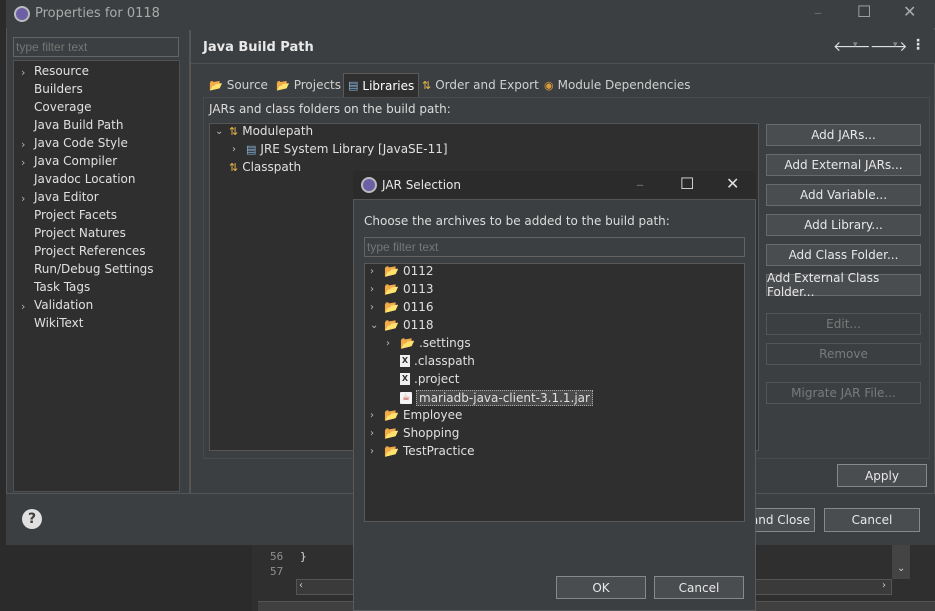  What do you see at coordinates (889, 46) in the screenshot?
I see `forward-arrow-icon: 🡒` at bounding box center [889, 46].